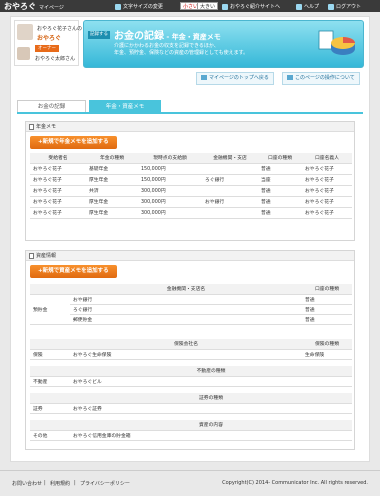 Image resolution: width=380 pixels, height=496 pixels. Describe the element at coordinates (50, 354) in the screenshot. I see `category-label: 保険` at that location.